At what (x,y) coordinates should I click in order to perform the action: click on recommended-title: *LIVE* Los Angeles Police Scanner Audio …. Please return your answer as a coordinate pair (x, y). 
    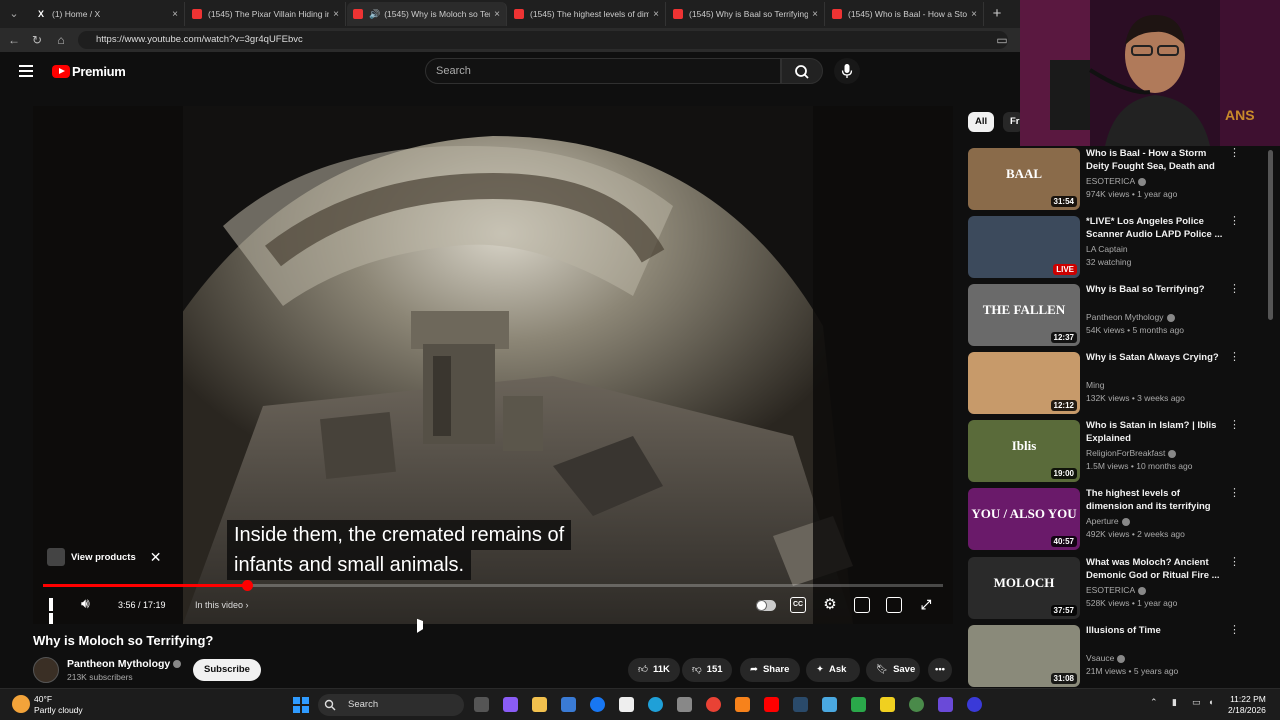
    Looking at the image, I should click on (1156, 228).